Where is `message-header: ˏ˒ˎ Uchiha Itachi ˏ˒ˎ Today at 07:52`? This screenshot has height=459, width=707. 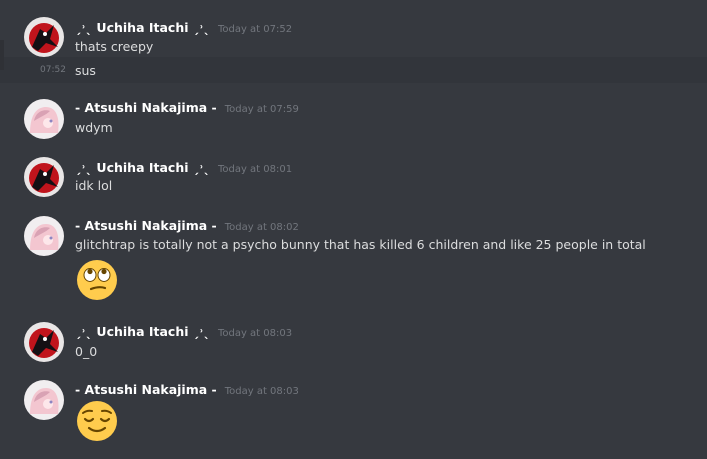
message-header: ˏ˒ˎ Uchiha Itachi ˏ˒ˎ Today at 07:52 is located at coordinates (183, 29).